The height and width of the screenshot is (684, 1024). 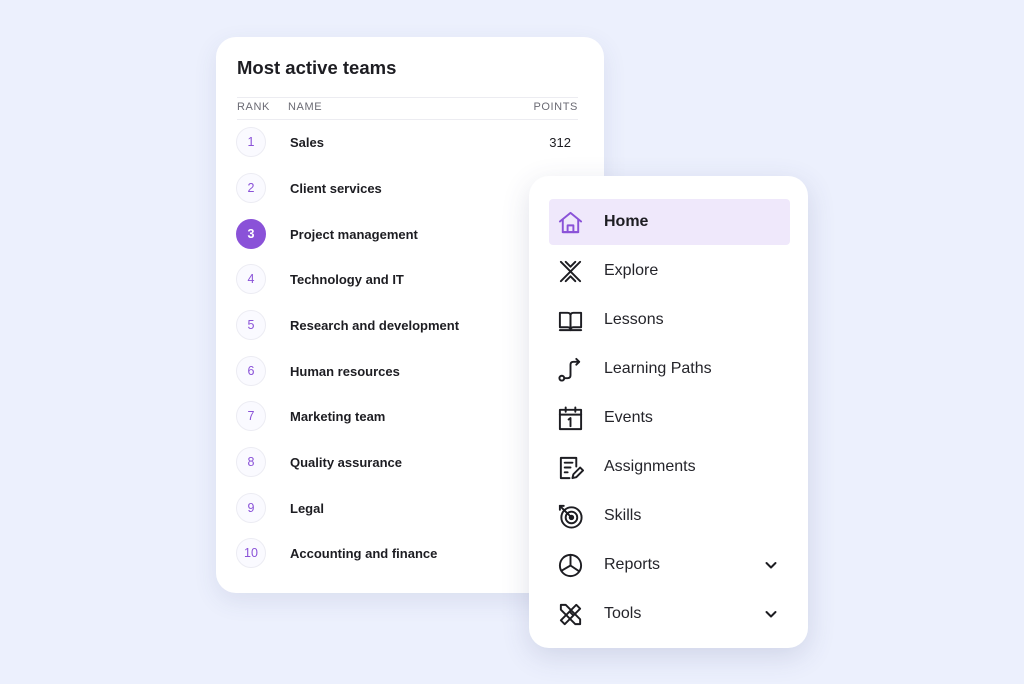 I want to click on team-name: Human resources, so click(x=345, y=371).